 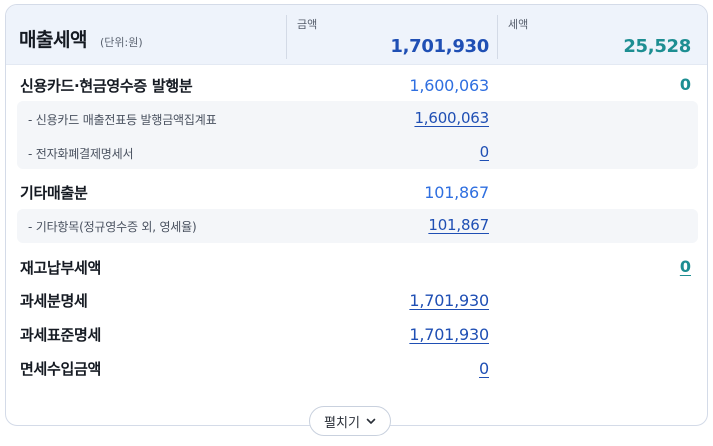 I want to click on expand-button-label: 펼치기, so click(x=342, y=423).